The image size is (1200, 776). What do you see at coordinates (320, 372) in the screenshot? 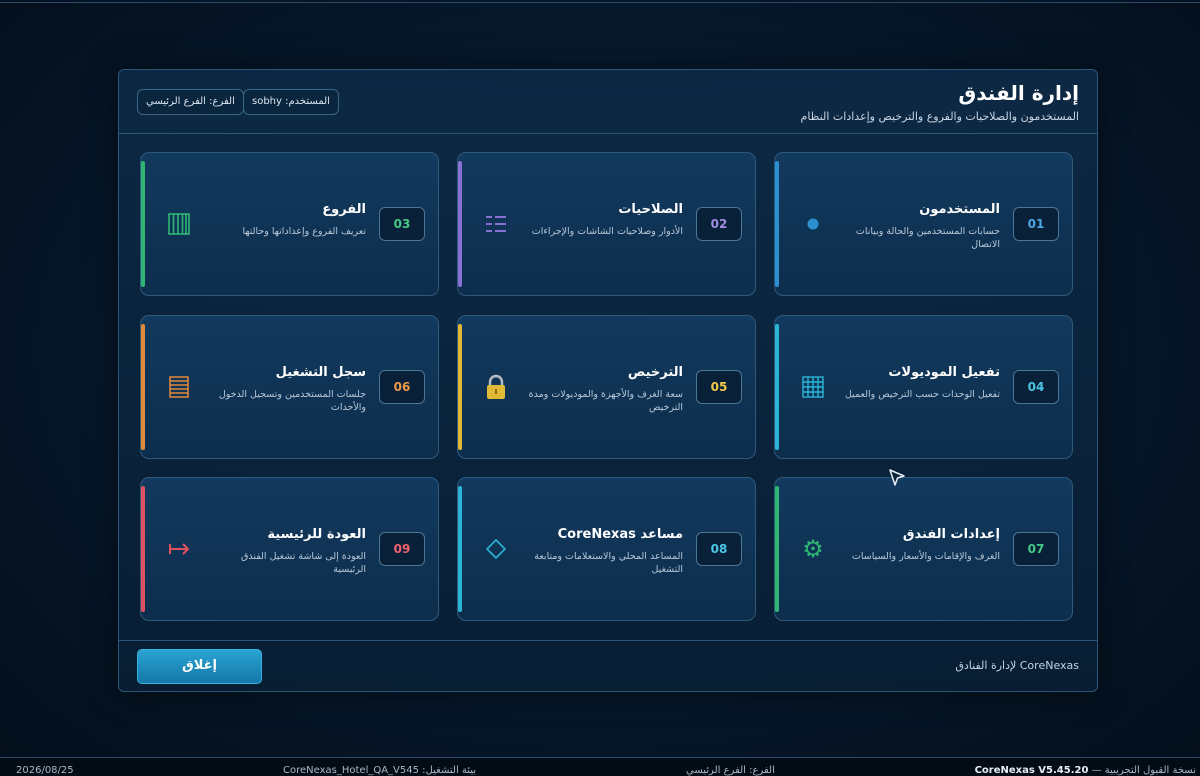
I see `card-title: سجل التشغيل` at bounding box center [320, 372].